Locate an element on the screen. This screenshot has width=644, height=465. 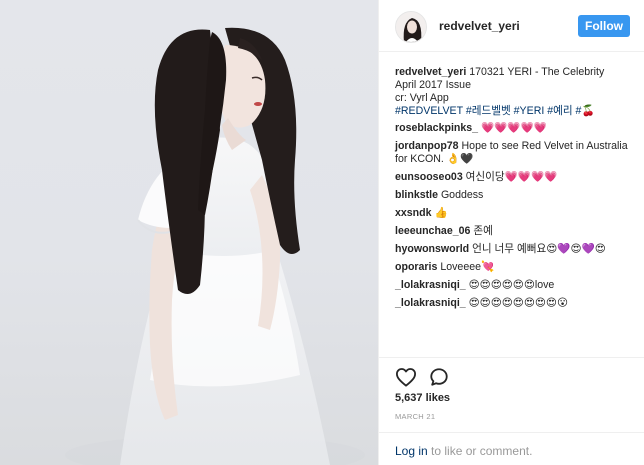
comment-item: eunsooseo03 여신이당💗💗💗💗 is located at coordinates (513, 177).